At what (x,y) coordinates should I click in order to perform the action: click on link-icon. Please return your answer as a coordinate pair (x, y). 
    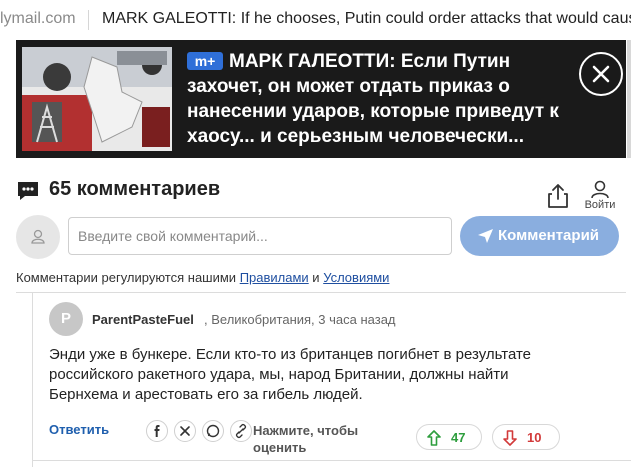
    Looking at the image, I should click on (241, 431).